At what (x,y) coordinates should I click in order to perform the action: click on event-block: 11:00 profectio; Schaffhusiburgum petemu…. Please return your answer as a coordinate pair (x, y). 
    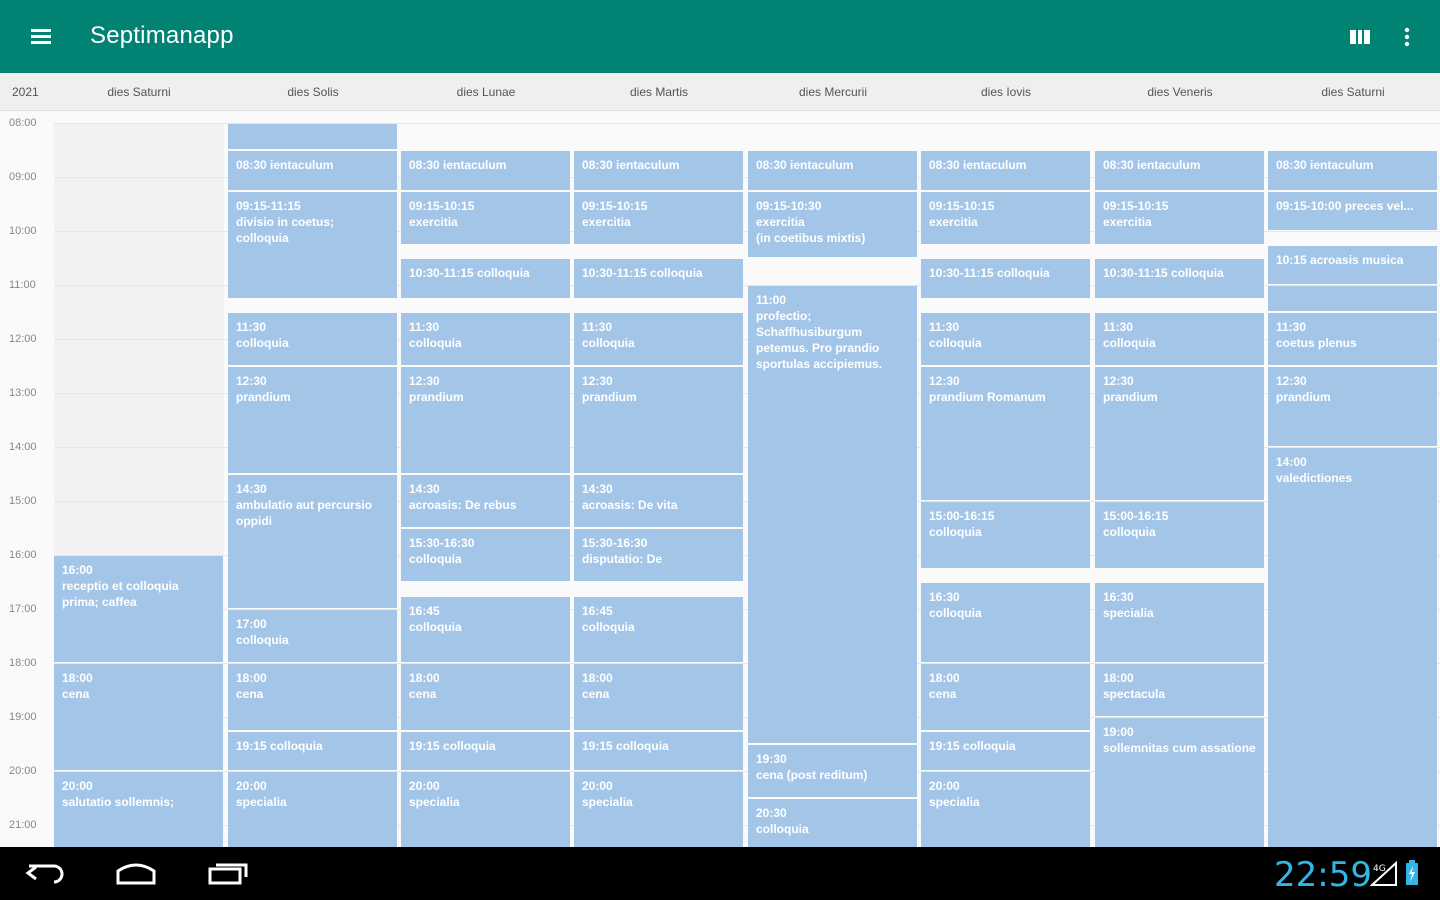
    Looking at the image, I should click on (832, 514).